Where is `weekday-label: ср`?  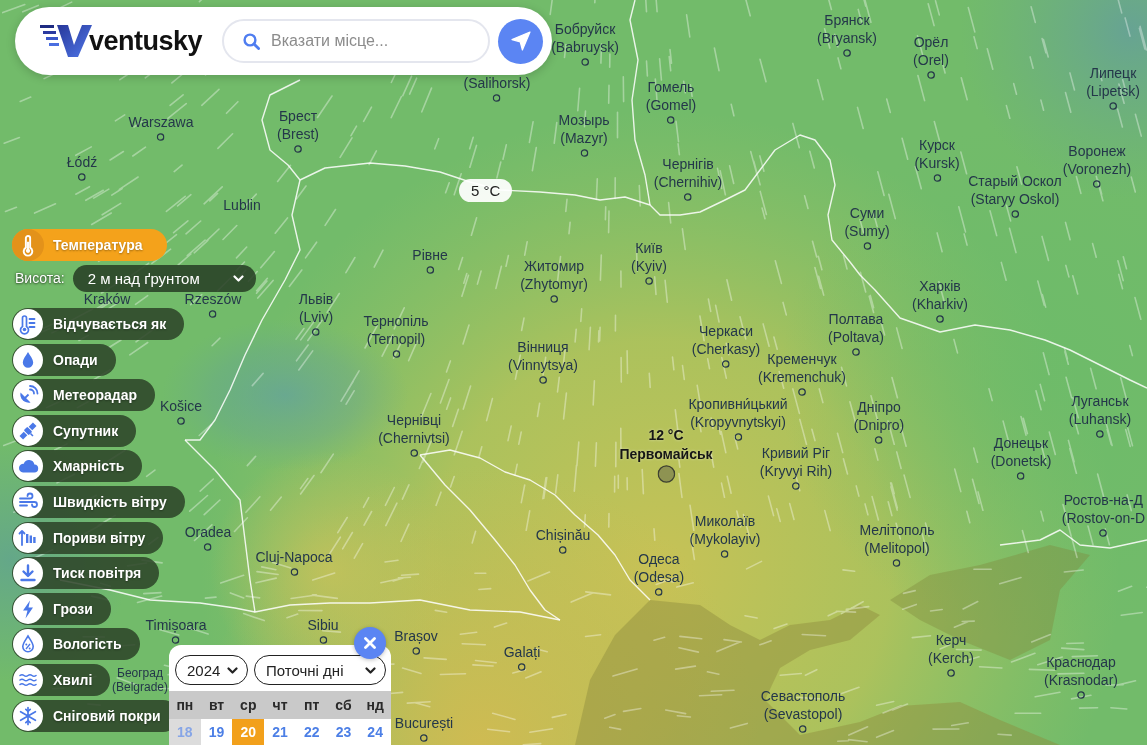
weekday-label: ср is located at coordinates (248, 705).